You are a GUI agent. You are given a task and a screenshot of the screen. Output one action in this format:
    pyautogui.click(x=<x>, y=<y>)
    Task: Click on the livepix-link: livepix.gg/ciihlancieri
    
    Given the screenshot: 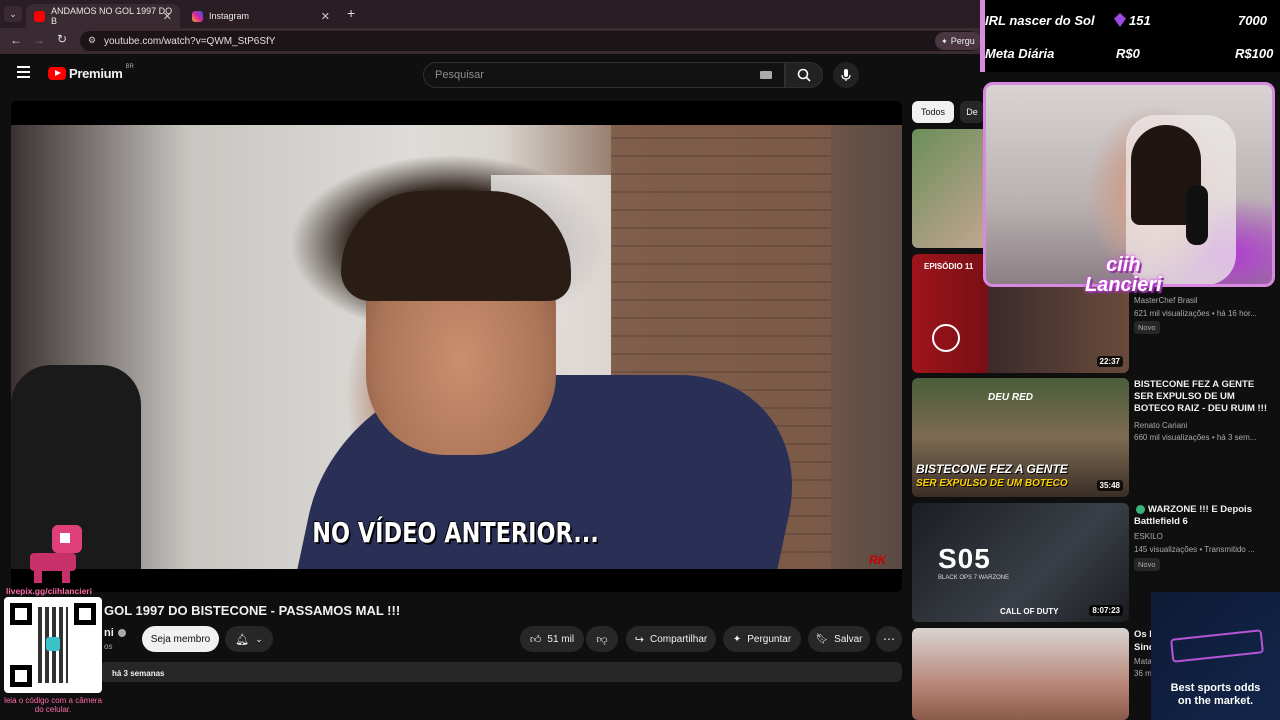 What is the action you would take?
    pyautogui.click(x=49, y=591)
    